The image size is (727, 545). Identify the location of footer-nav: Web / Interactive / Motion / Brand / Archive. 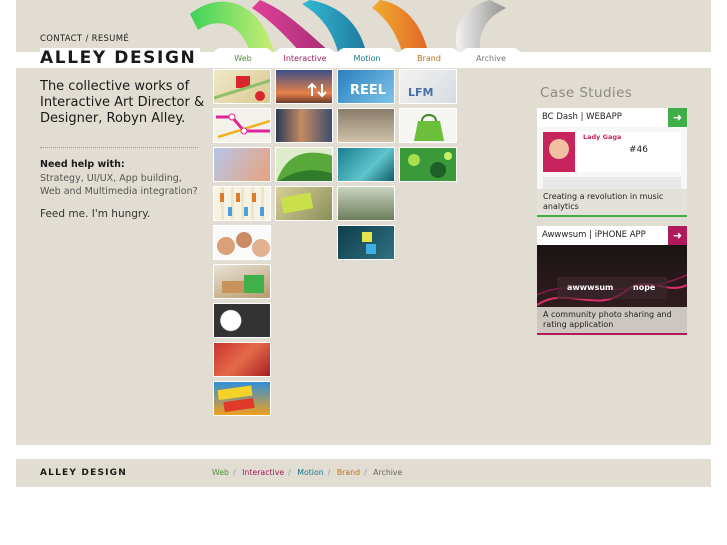
(307, 472).